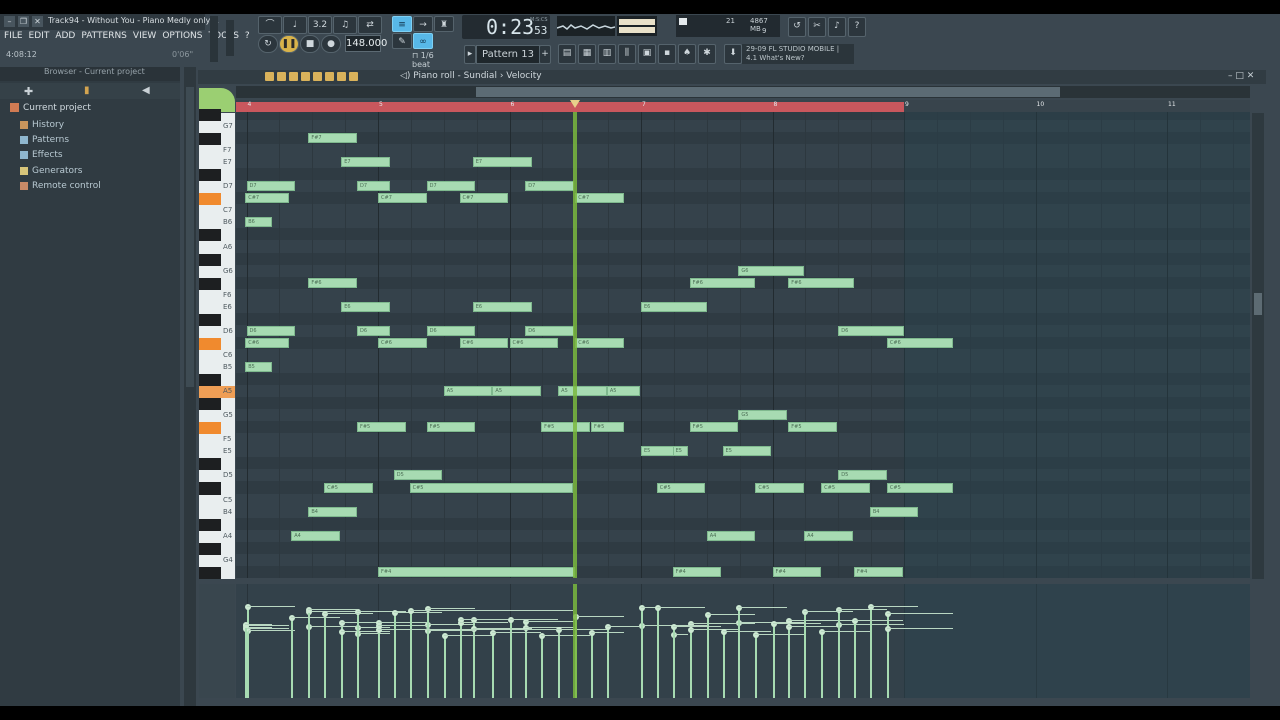 This screenshot has width=1280, height=720. What do you see at coordinates (332, 282) in the screenshot?
I see `note: F#6` at bounding box center [332, 282].